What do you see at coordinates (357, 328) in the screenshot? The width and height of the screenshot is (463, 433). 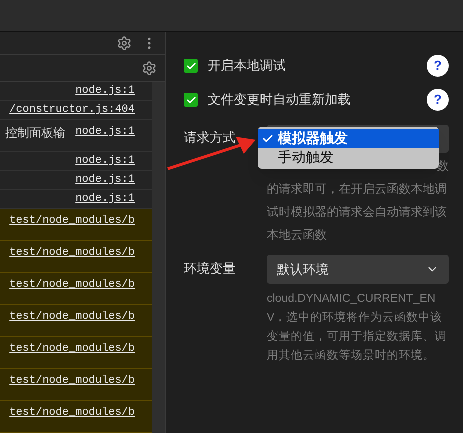 I see `description-text: cloud.DYNAMIC_CURRENT_ENV，选中的环境将作为云函数中该变量的值，可用于指定数据库、调用其他云函数等场景时的环境。` at bounding box center [357, 328].